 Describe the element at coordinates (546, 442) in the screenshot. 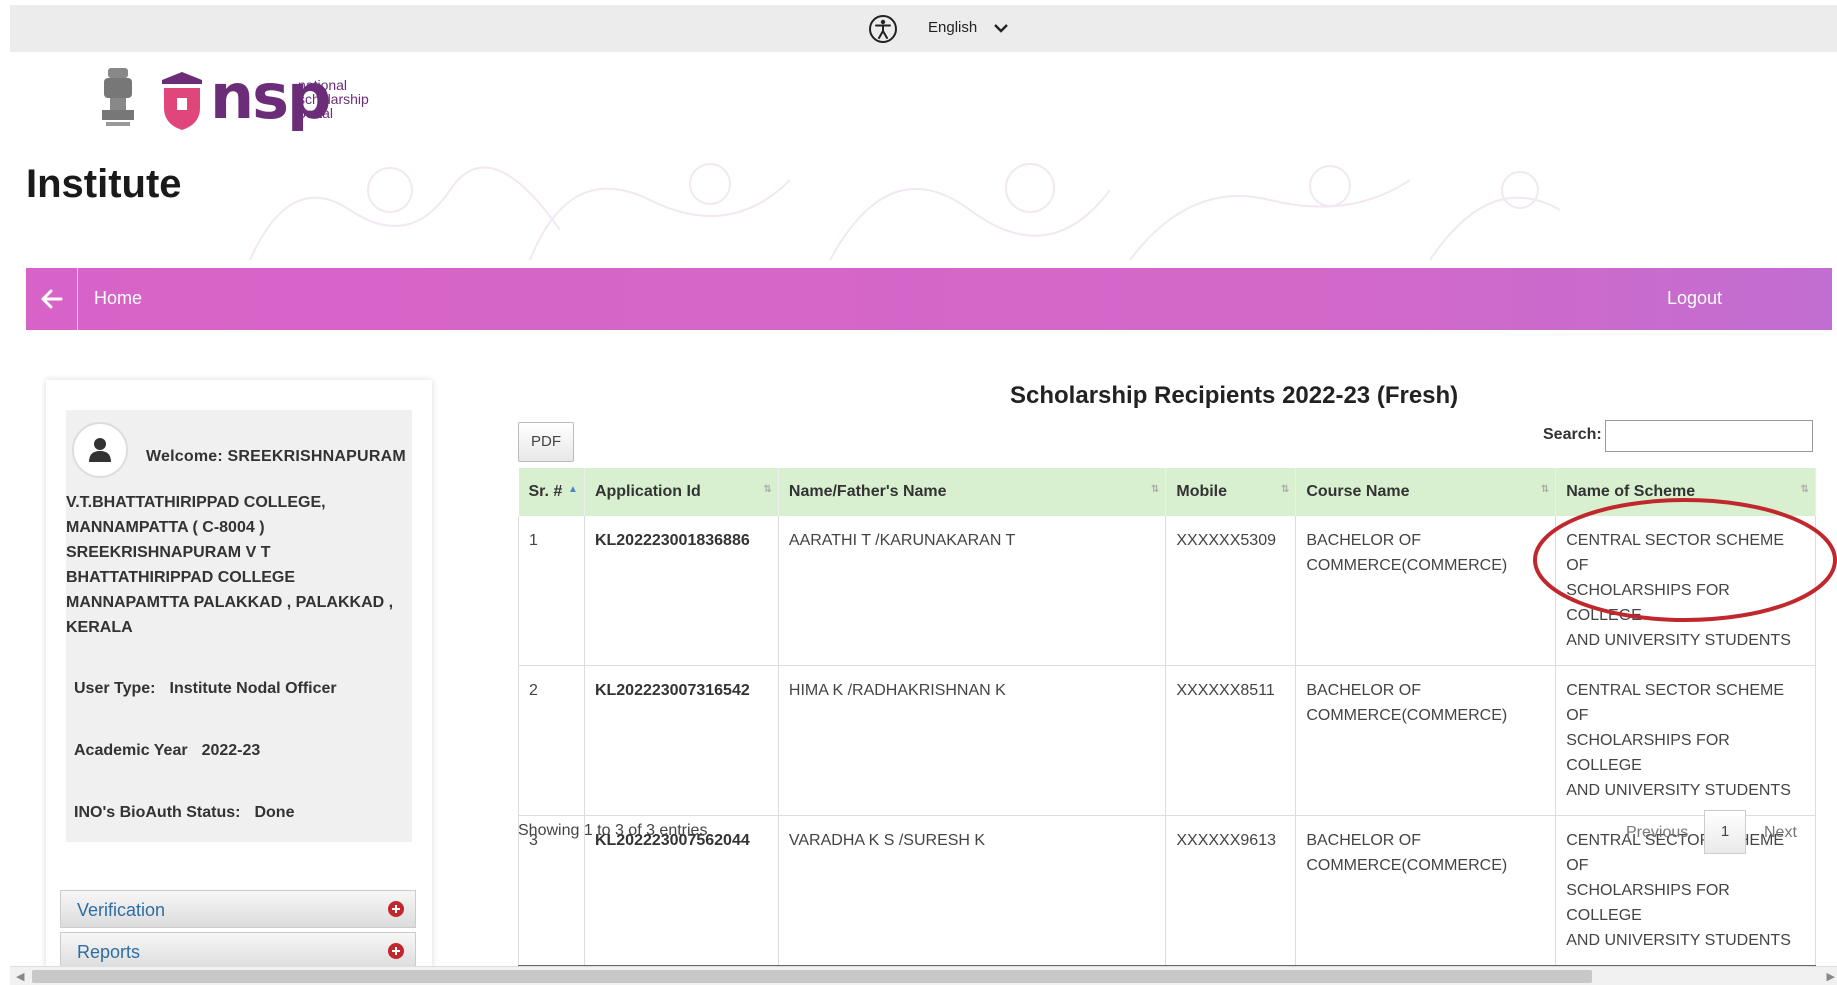

I see `pdf-export-button: PDF` at that location.